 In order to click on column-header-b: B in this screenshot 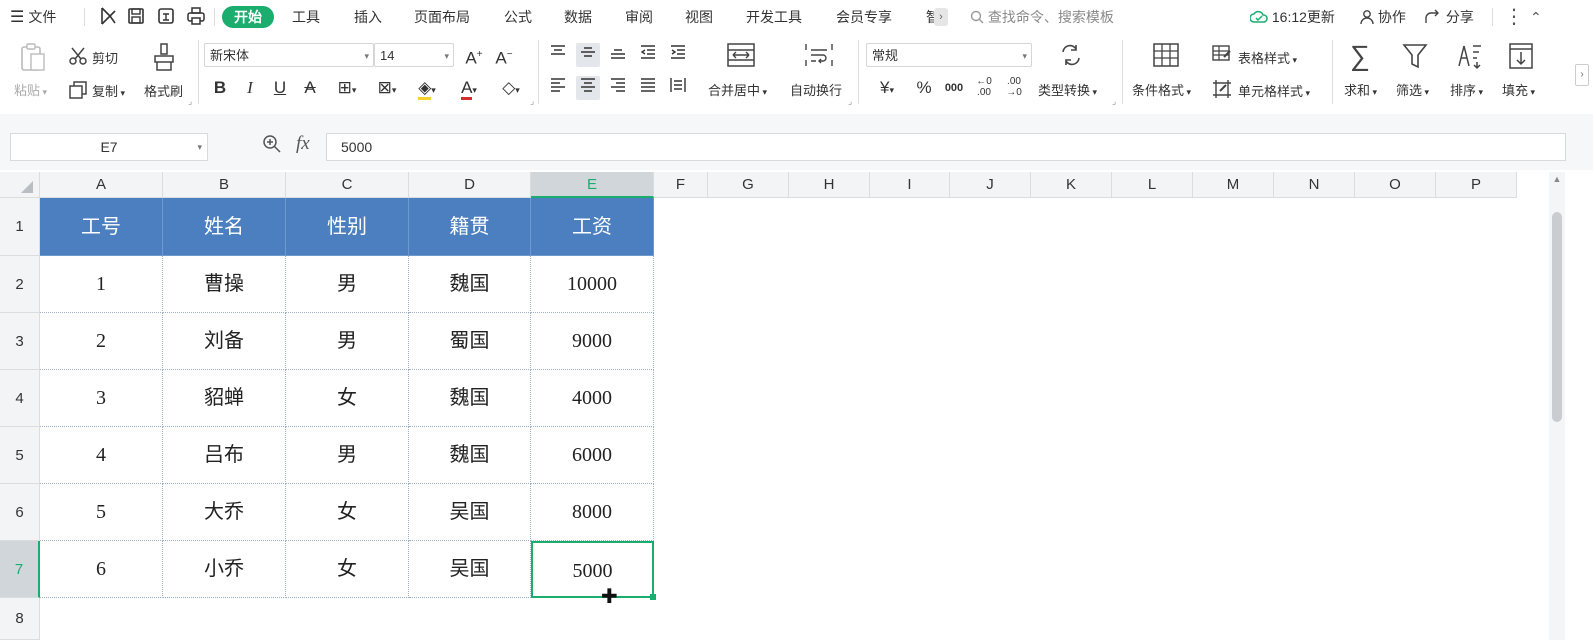, I will do `click(224, 185)`.